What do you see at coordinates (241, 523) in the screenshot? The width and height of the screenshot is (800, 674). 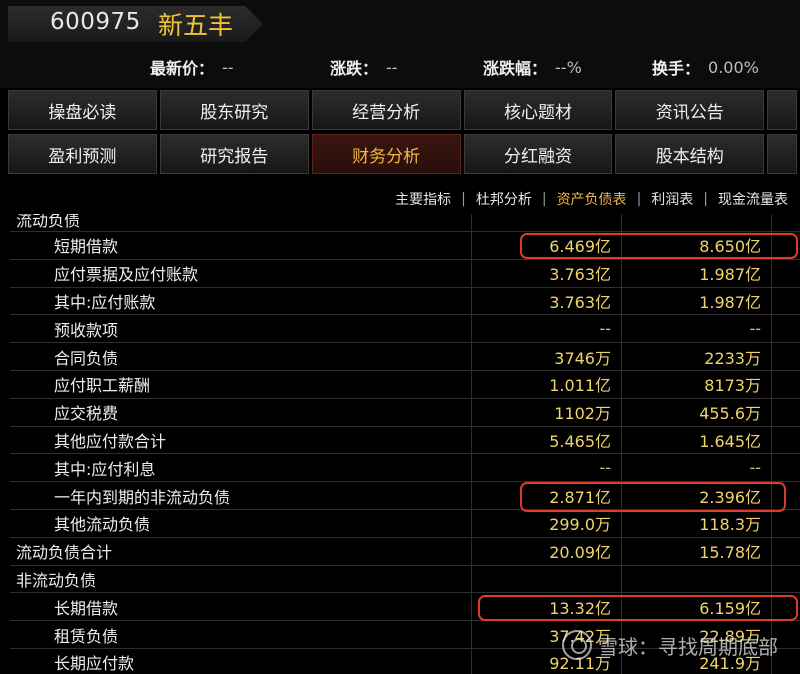 I see `row-label: 其他流动负债` at bounding box center [241, 523].